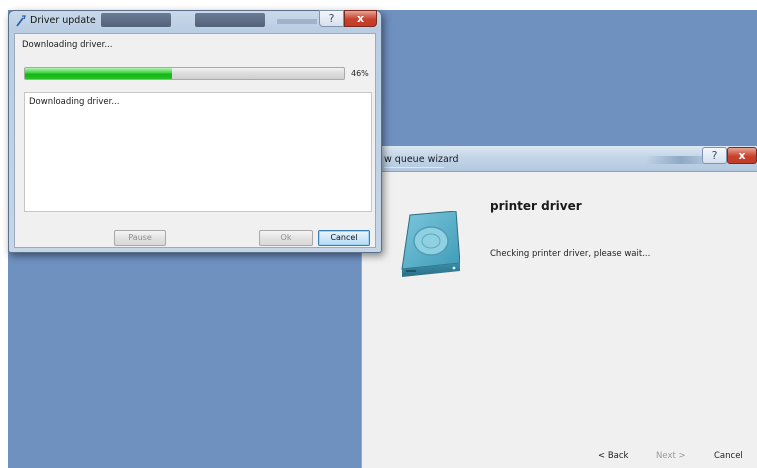  Describe the element at coordinates (331, 18) in the screenshot. I see `dialog-help-button: ?` at that location.